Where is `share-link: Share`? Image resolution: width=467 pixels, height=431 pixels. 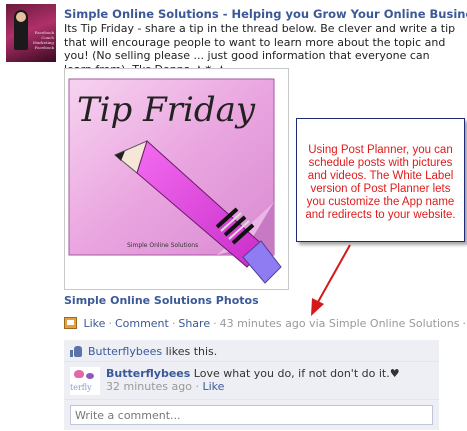 share-link: Share is located at coordinates (194, 323).